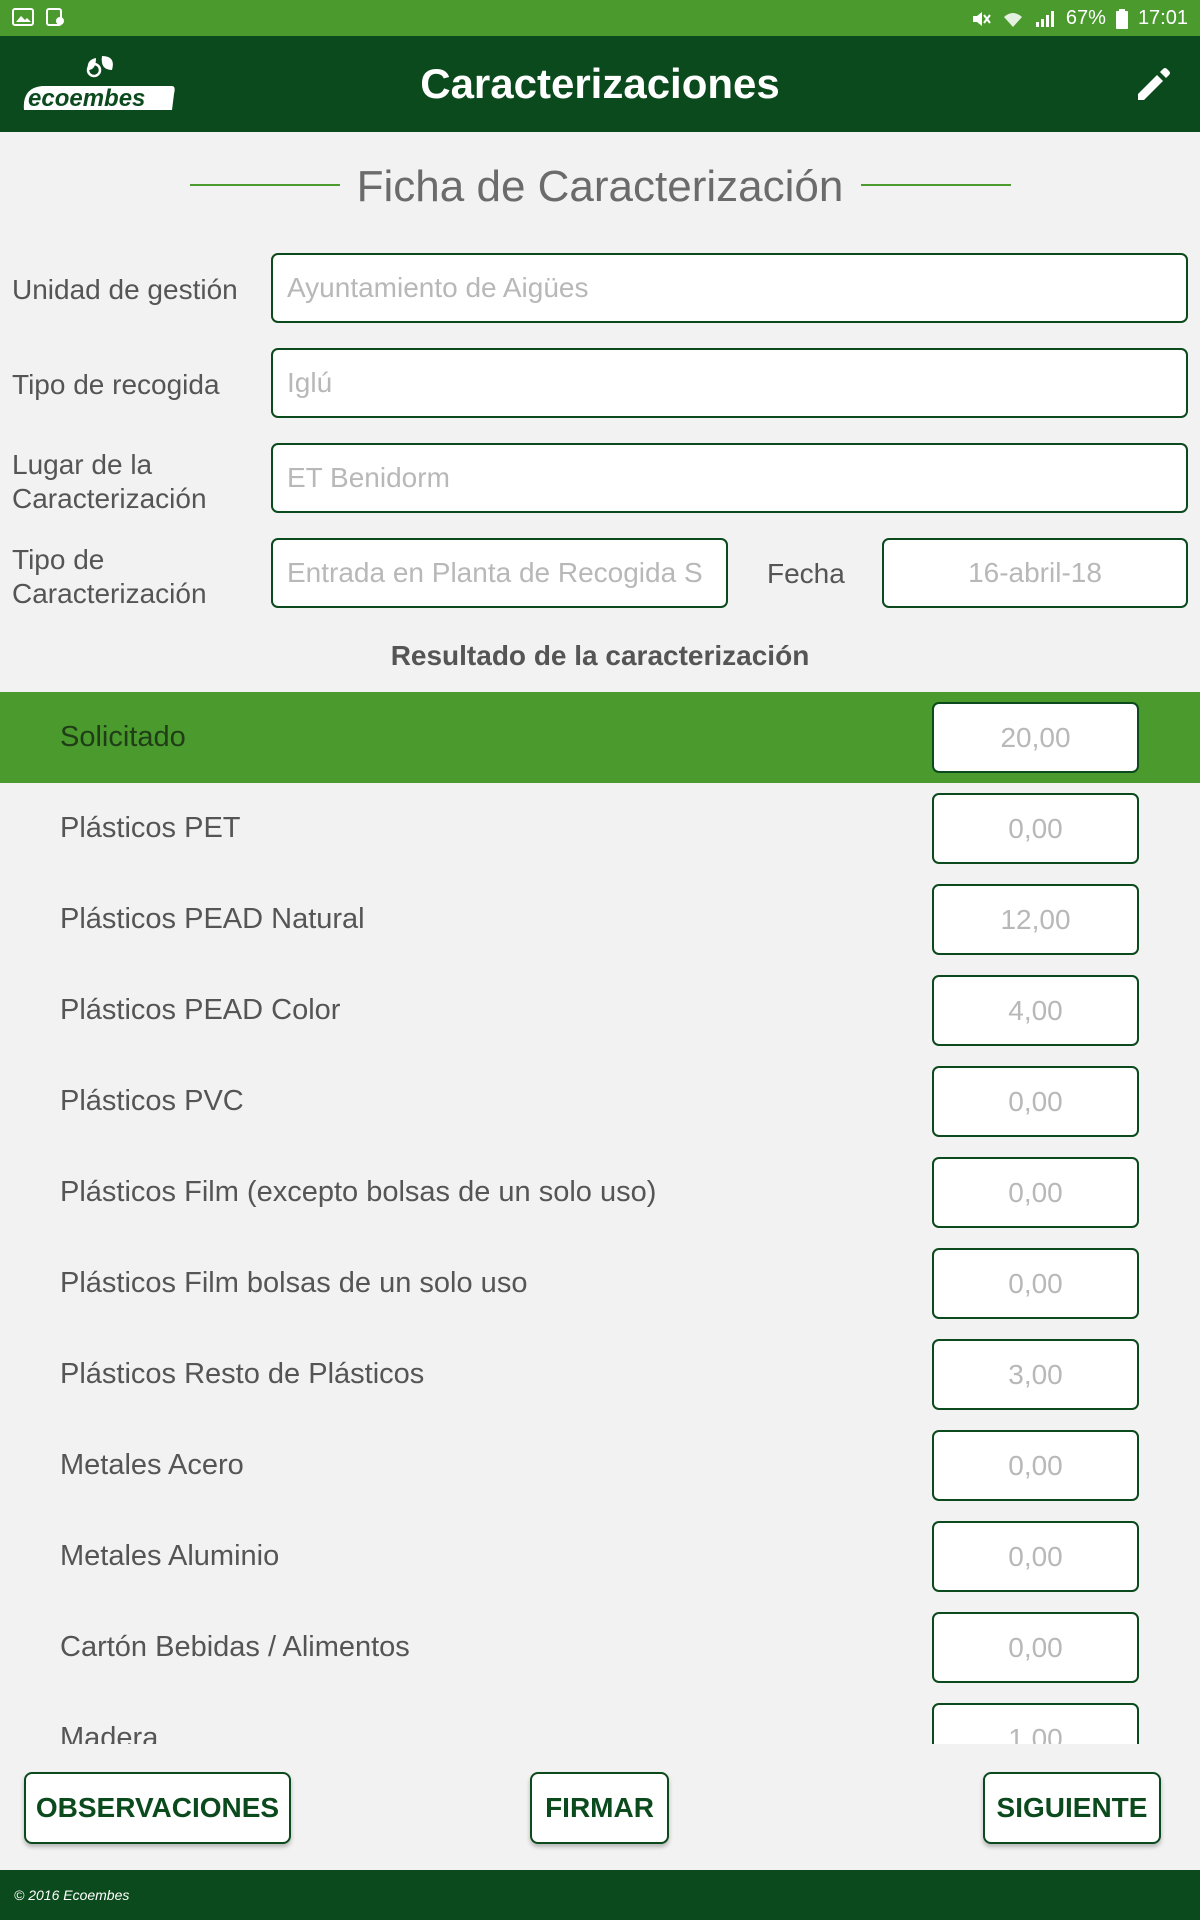 Image resolution: width=1200 pixels, height=1920 pixels. Describe the element at coordinates (600, 1718) in the screenshot. I see `result-row: Madera 1,00` at that location.